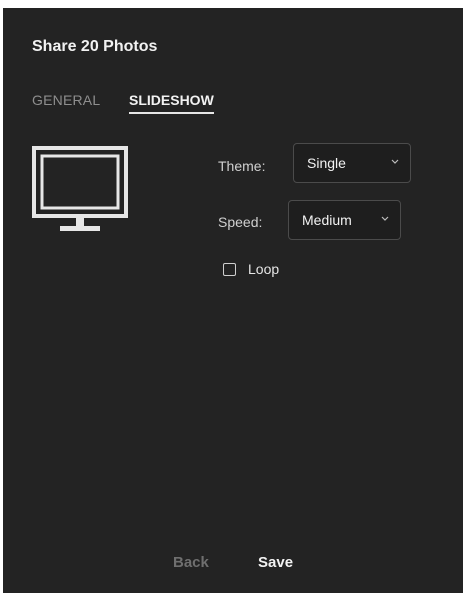  I want to click on monitor-icon, so click(80, 188).